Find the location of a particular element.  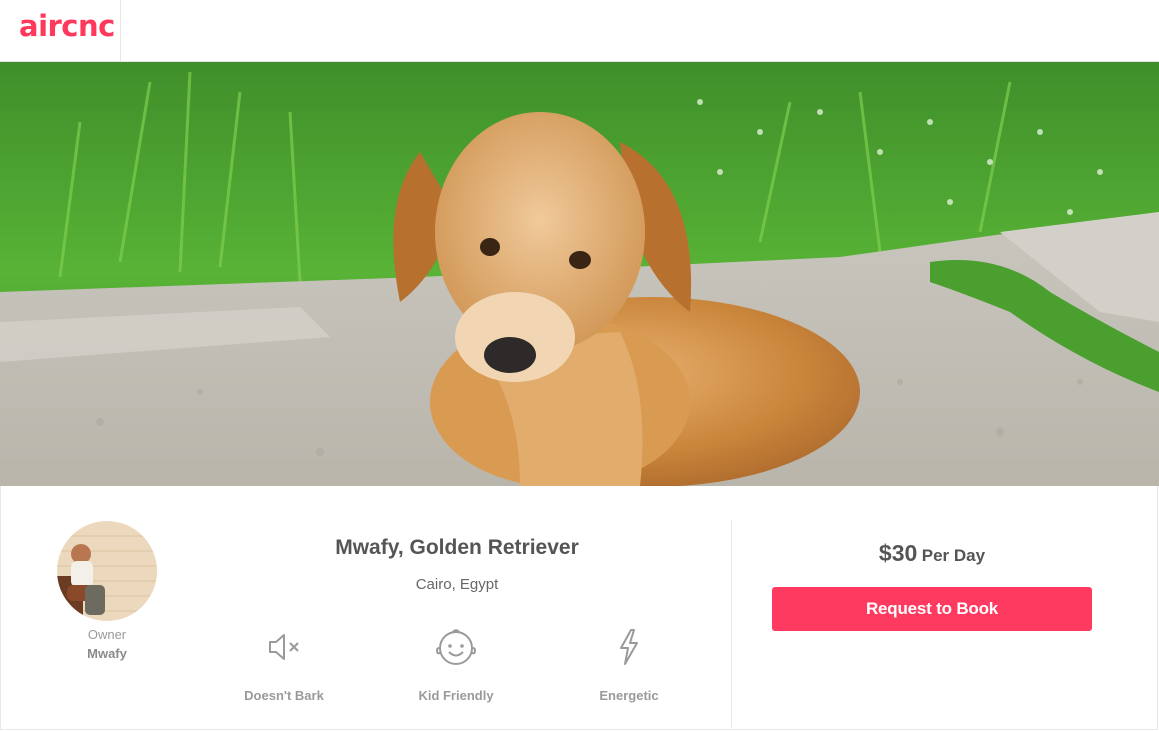

price-display: $30 Per Day is located at coordinates (932, 553).